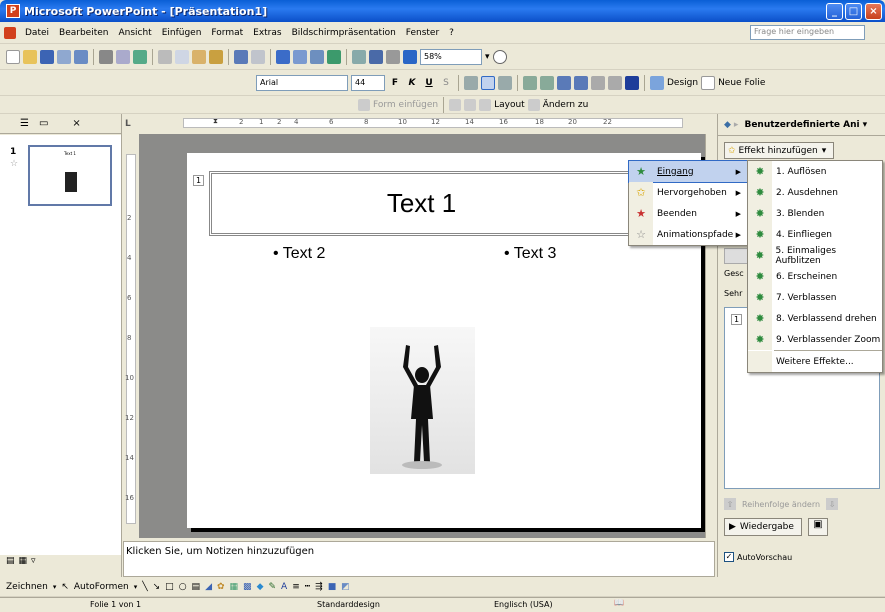 The width and height of the screenshot is (885, 612). What do you see at coordinates (319, 587) in the screenshot?
I see `arrow-style-icon: ⇶` at bounding box center [319, 587].